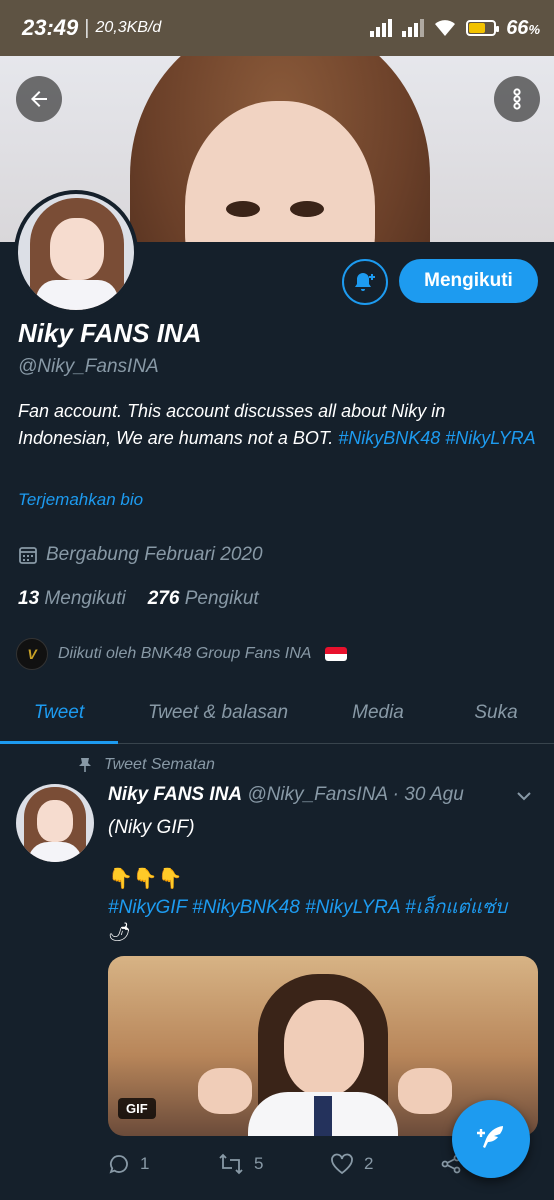  What do you see at coordinates (259, 1163) in the screenshot?
I see `retweet-count: 5` at bounding box center [259, 1163].